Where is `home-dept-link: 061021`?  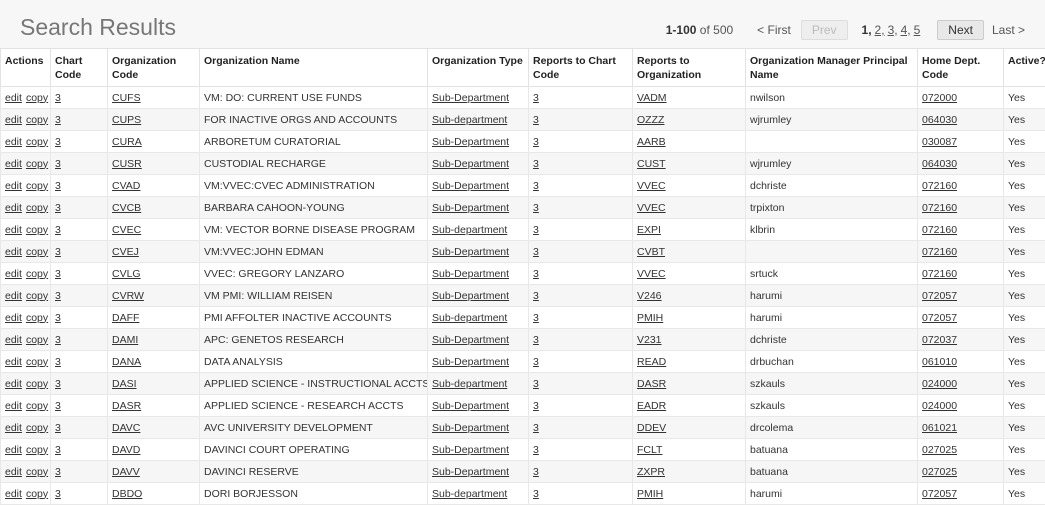
home-dept-link: 061021 is located at coordinates (939, 428).